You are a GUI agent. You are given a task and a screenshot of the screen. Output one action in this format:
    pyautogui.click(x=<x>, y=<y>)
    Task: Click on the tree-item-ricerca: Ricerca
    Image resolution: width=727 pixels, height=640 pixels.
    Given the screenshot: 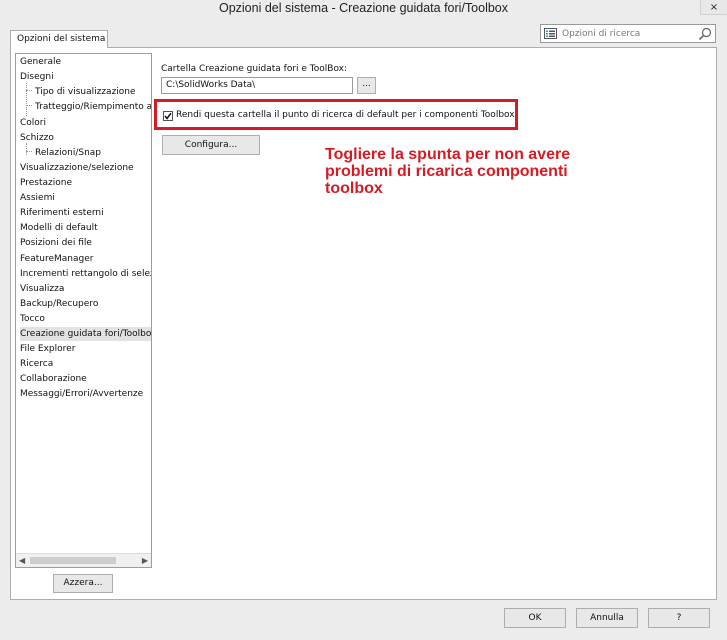 What is the action you would take?
    pyautogui.click(x=36, y=364)
    